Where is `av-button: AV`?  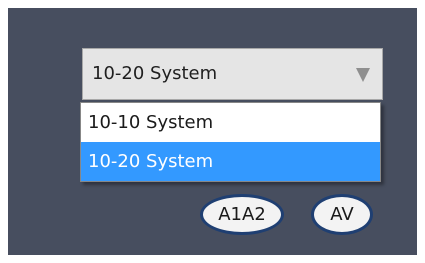 av-button: AV is located at coordinates (342, 214).